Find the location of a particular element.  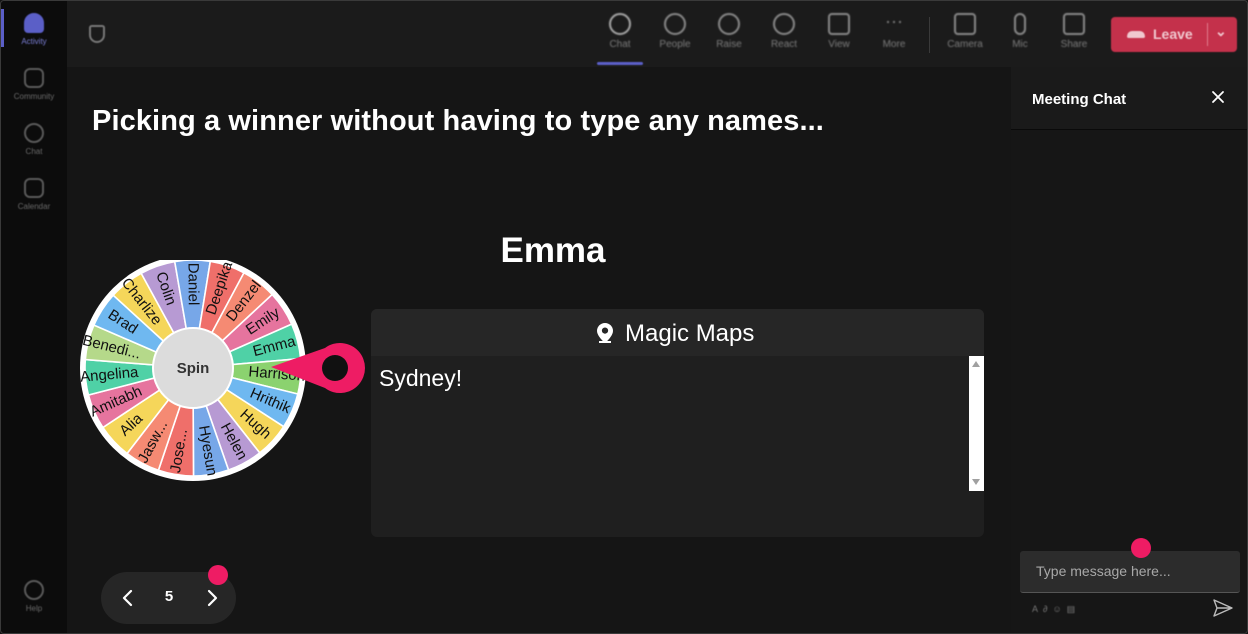

leave-button: Leave ⌄ is located at coordinates (1174, 34).